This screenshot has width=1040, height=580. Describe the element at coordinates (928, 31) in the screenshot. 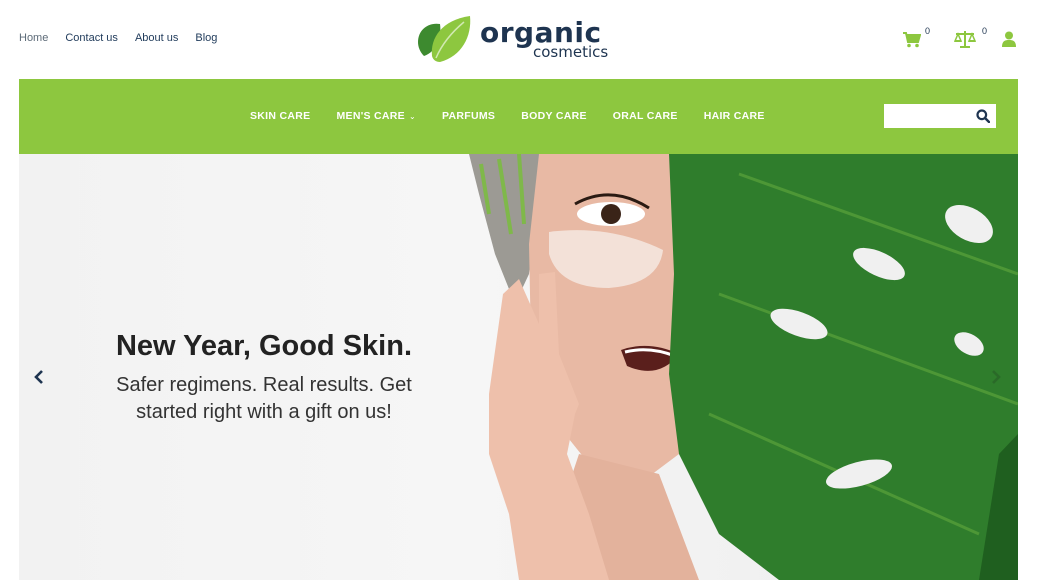

I see `cart-count-badge: 0` at that location.